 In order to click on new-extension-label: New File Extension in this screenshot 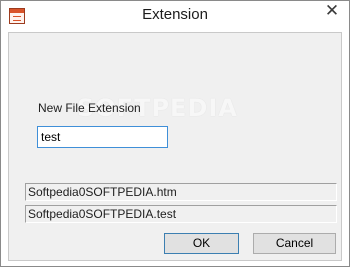, I will do `click(89, 108)`.